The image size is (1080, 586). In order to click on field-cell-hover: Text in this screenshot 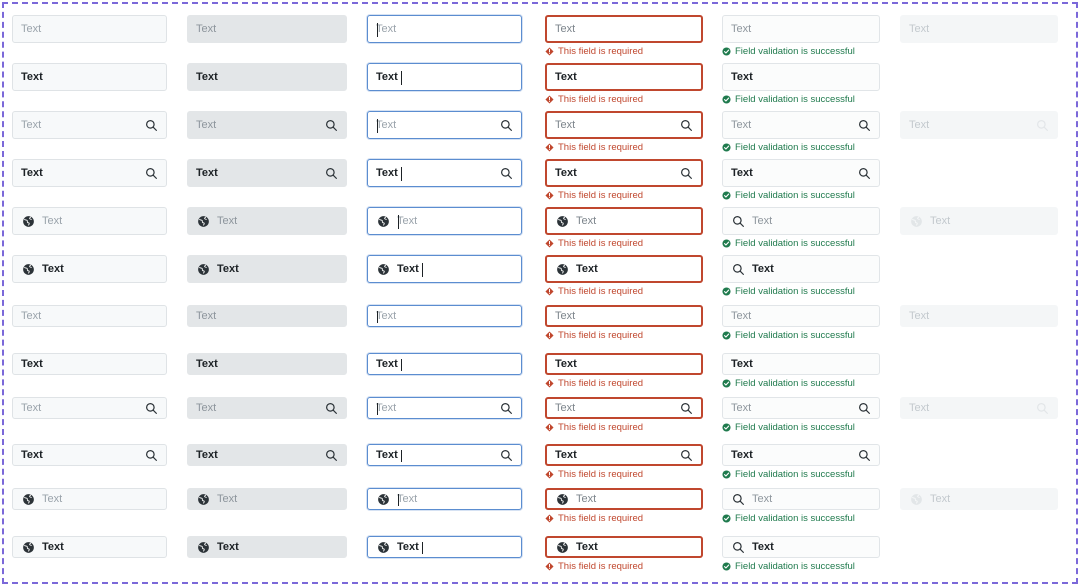, I will do `click(267, 455)`.